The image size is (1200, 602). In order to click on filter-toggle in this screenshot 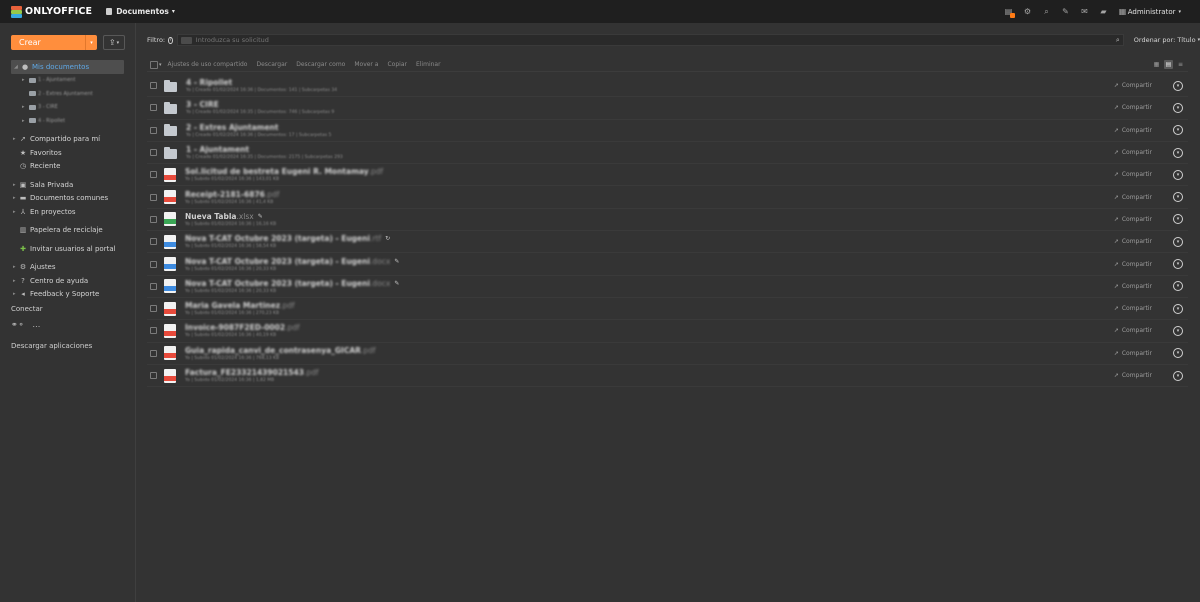, I will do `click(186, 40)`.